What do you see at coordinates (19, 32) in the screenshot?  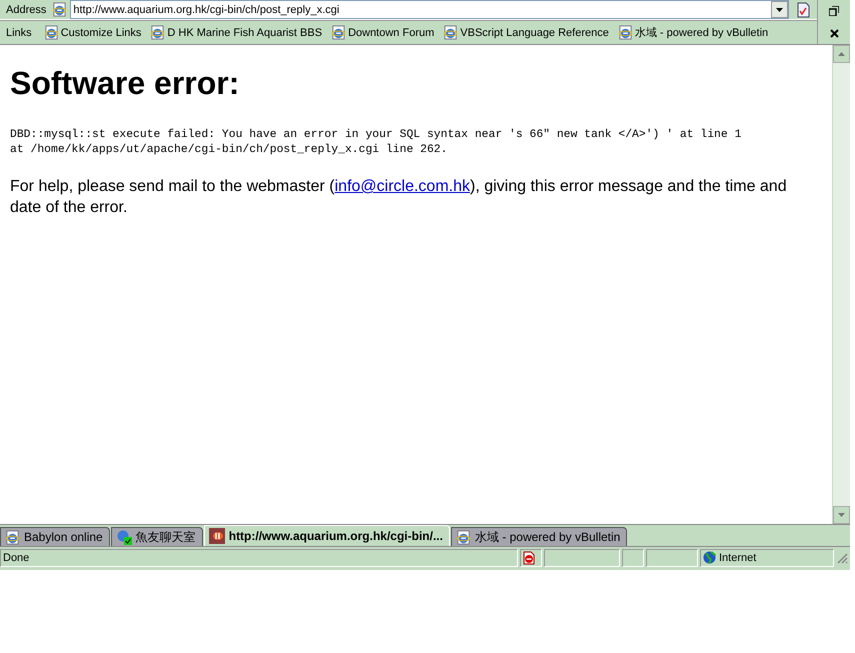 I see `links-label: Links` at bounding box center [19, 32].